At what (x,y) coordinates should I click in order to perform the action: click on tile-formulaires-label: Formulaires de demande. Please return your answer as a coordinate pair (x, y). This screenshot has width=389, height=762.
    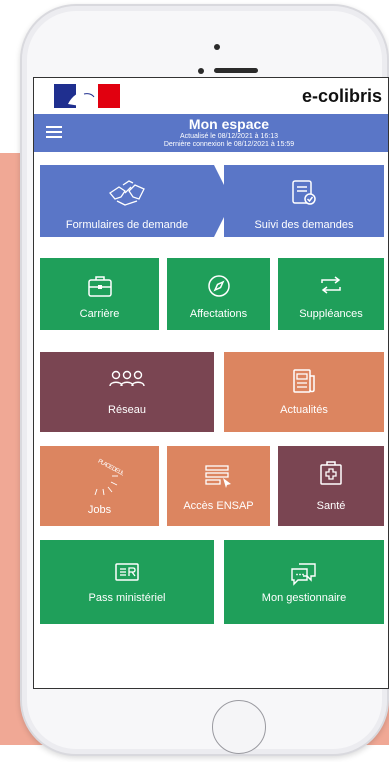
    Looking at the image, I should click on (127, 225).